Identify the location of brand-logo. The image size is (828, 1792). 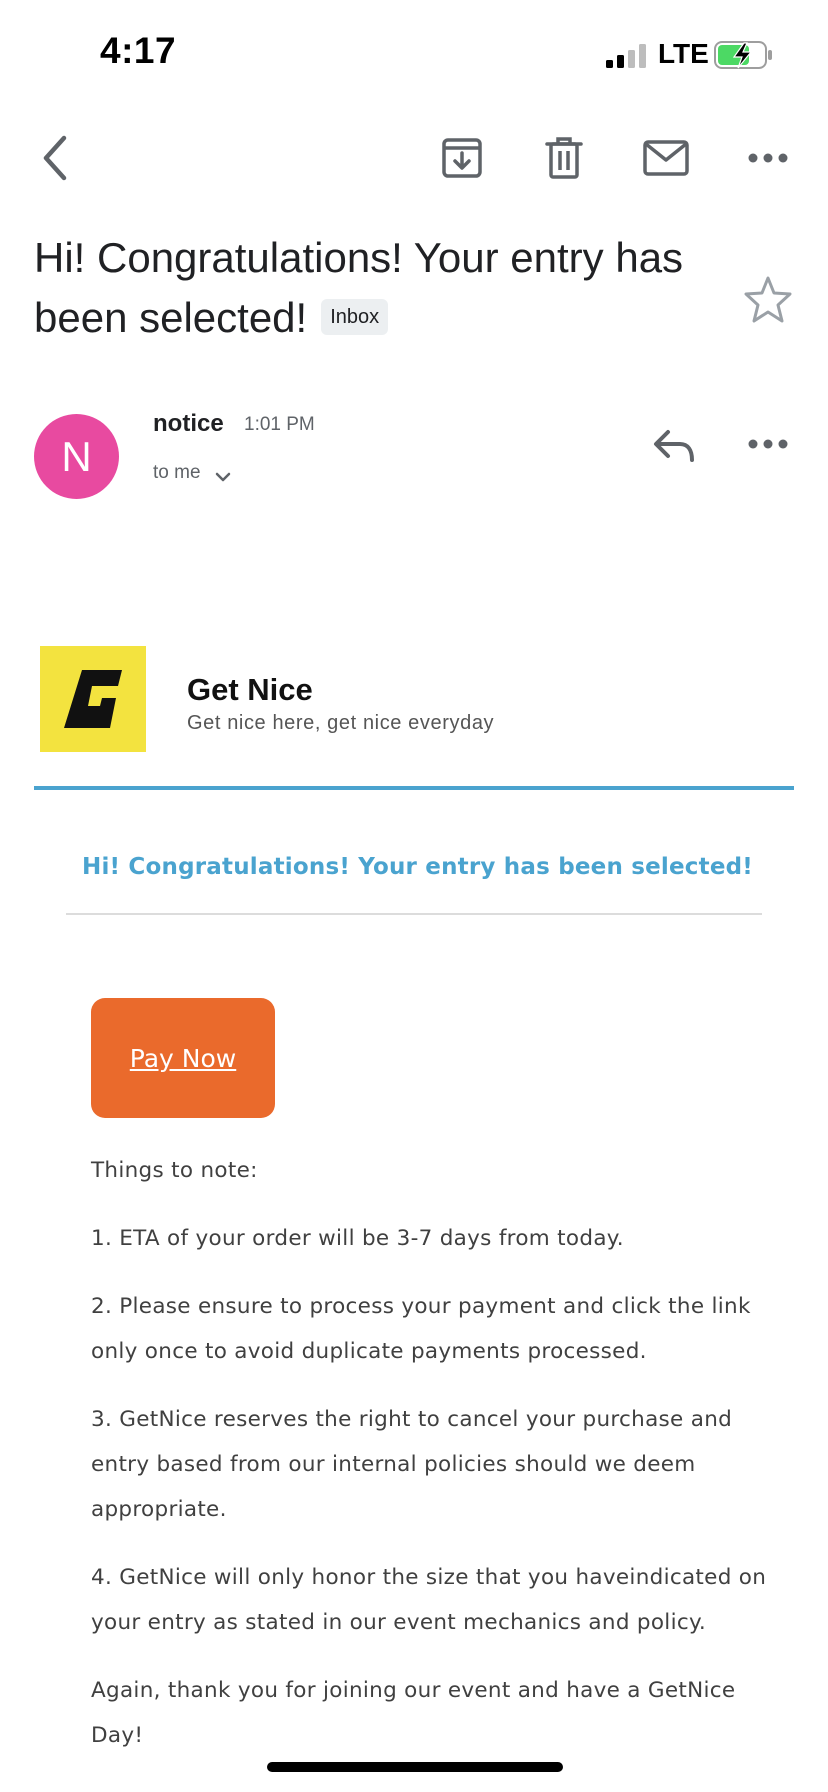
(93, 699).